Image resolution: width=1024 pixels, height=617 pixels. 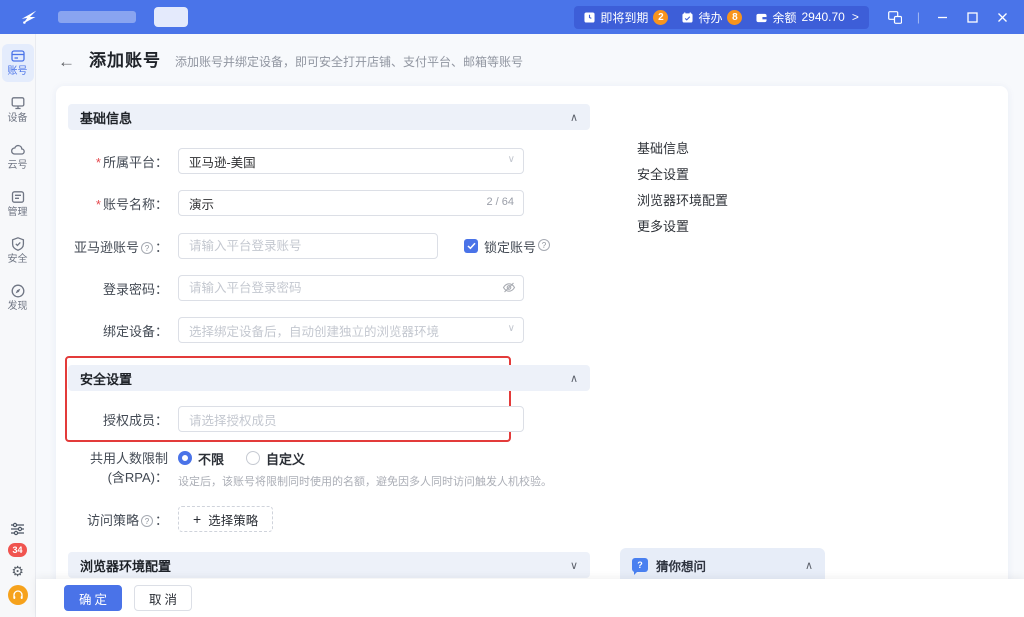 I want to click on minimize-button, so click(x=942, y=17).